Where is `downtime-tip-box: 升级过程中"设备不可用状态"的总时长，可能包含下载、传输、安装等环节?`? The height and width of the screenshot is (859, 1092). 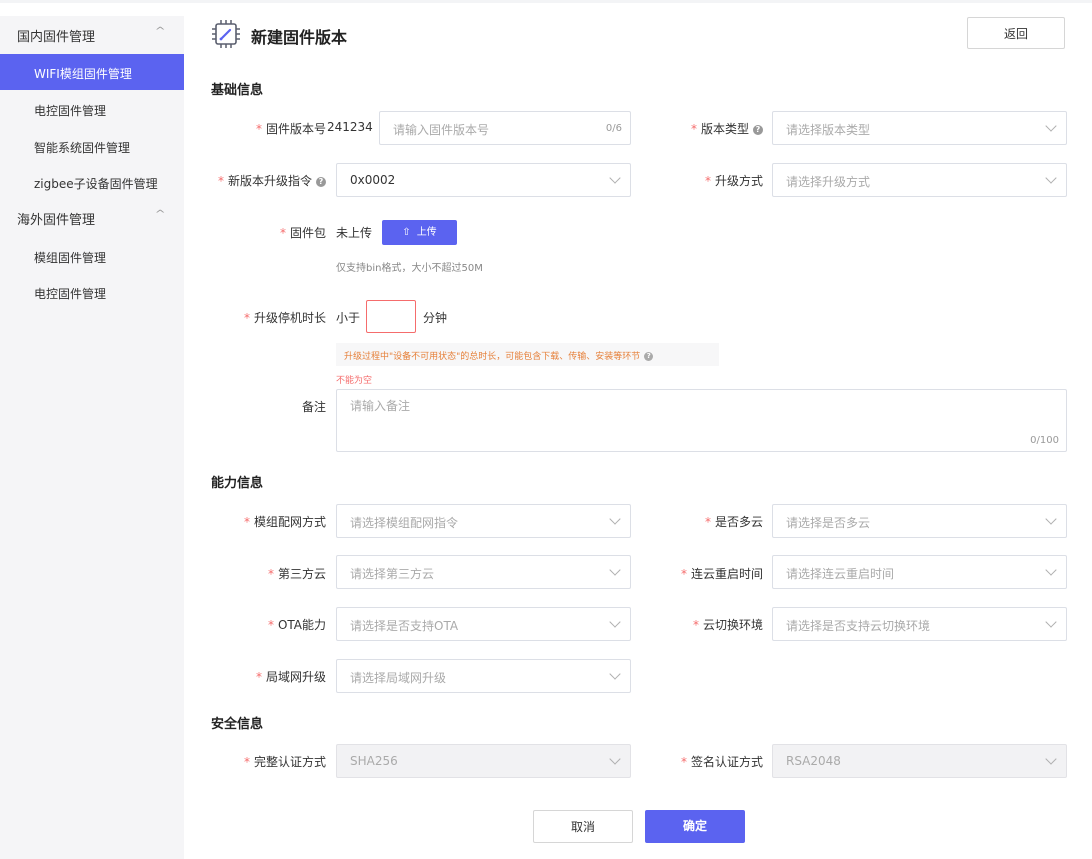
downtime-tip-box: 升级过程中"设备不可用状态"的总时长，可能包含下载、传输、安装等环节? is located at coordinates (527, 354).